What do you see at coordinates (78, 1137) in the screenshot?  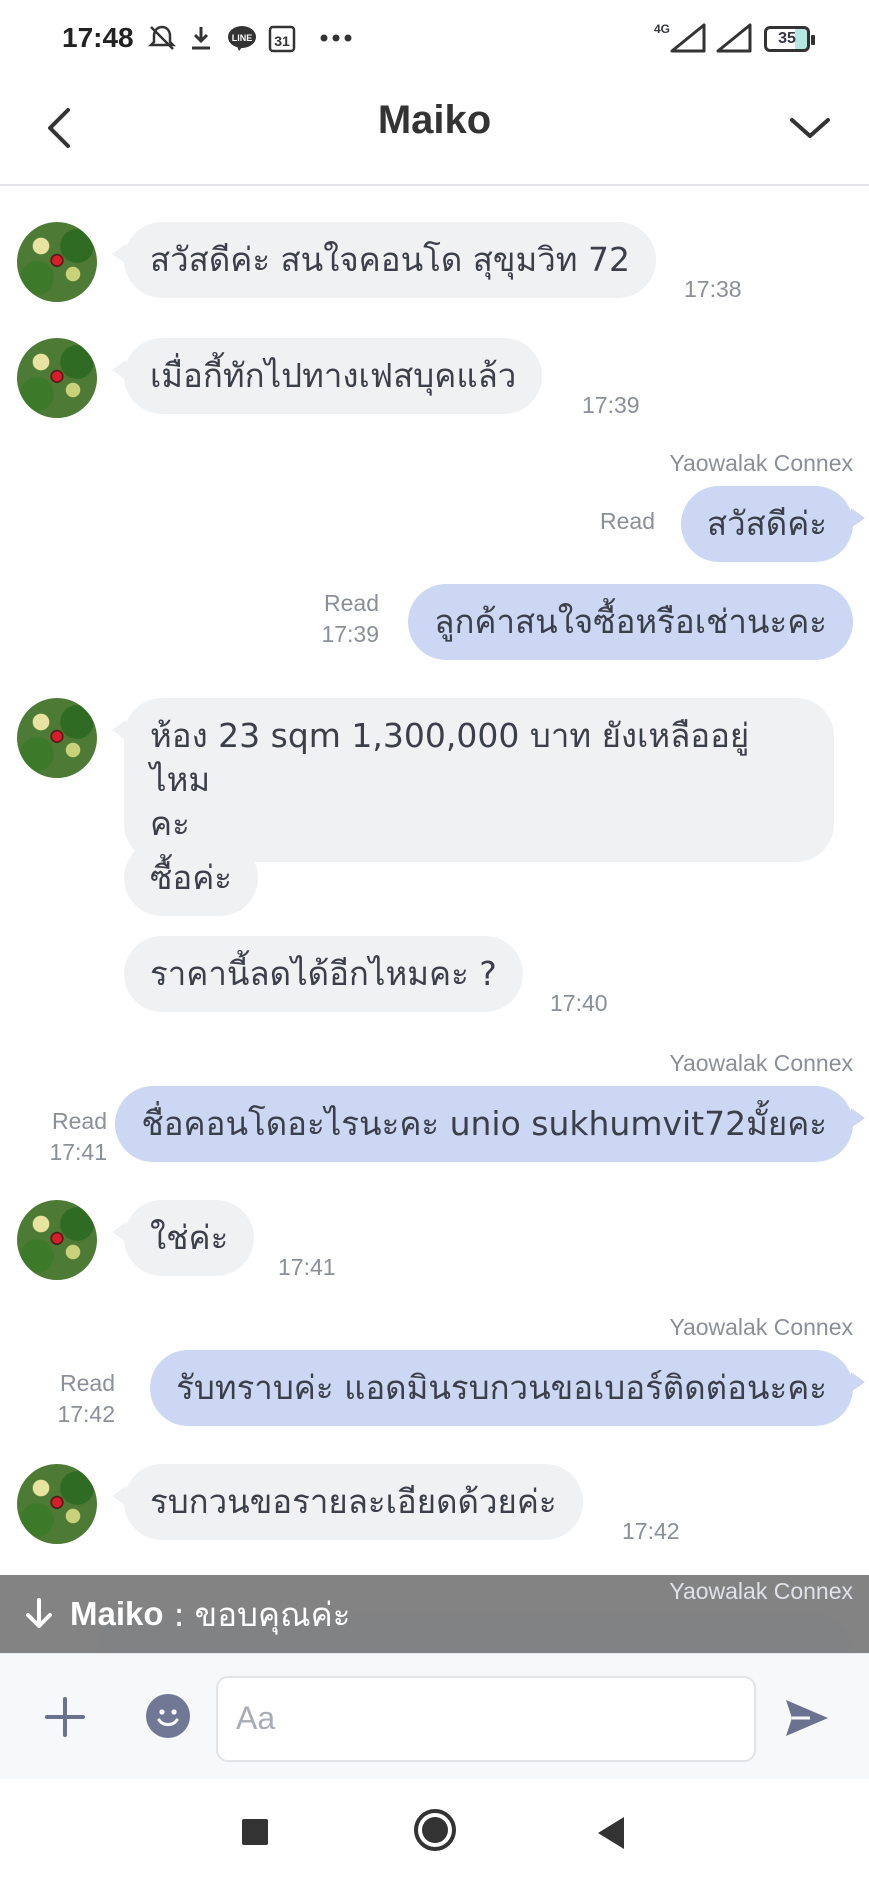 I see `read-status: Read 17:41` at bounding box center [78, 1137].